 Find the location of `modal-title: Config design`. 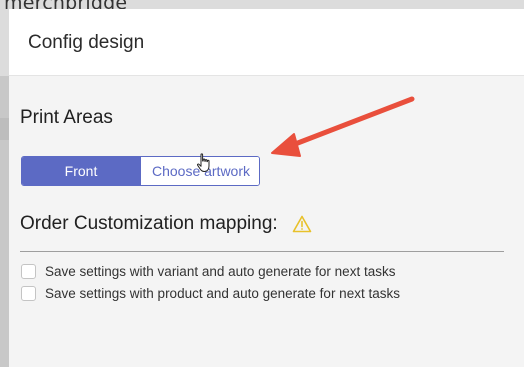

modal-title: Config design is located at coordinates (86, 42).